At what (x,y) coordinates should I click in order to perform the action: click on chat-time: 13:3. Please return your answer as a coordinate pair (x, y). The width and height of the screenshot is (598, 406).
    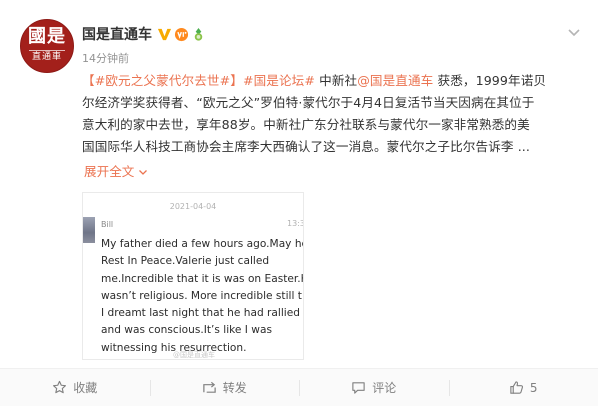
    Looking at the image, I should click on (295, 223).